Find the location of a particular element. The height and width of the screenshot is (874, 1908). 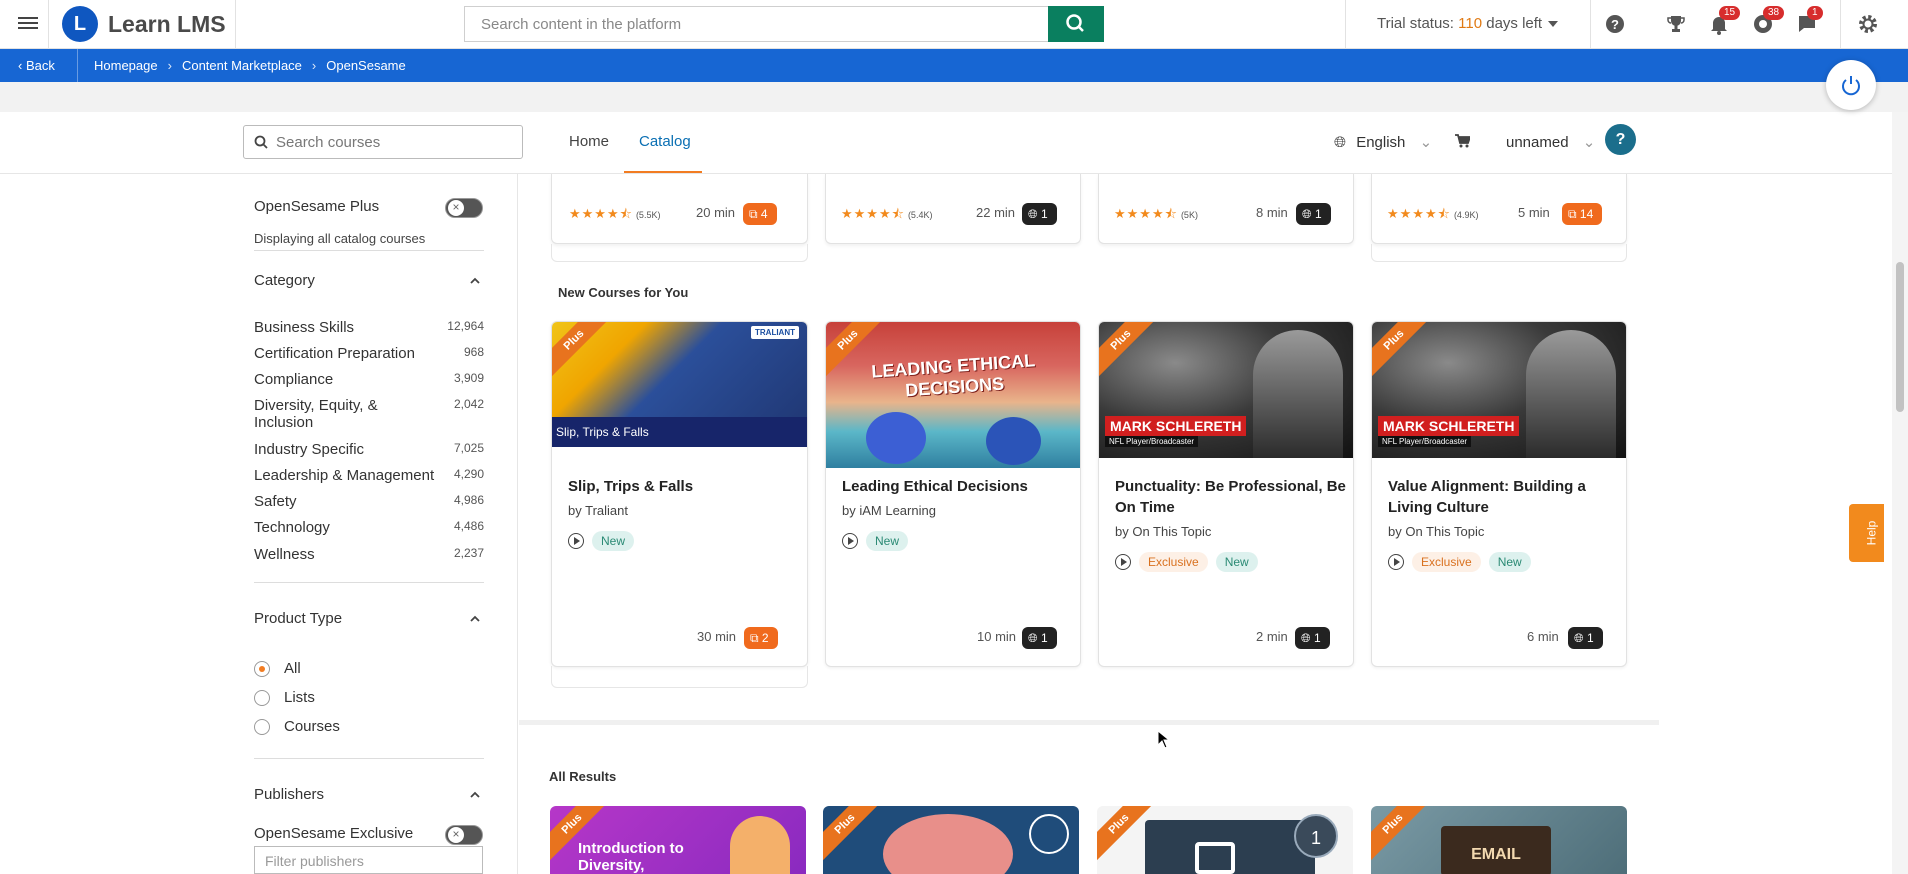

user-menu: unnamed ⌄ is located at coordinates (1550, 142).